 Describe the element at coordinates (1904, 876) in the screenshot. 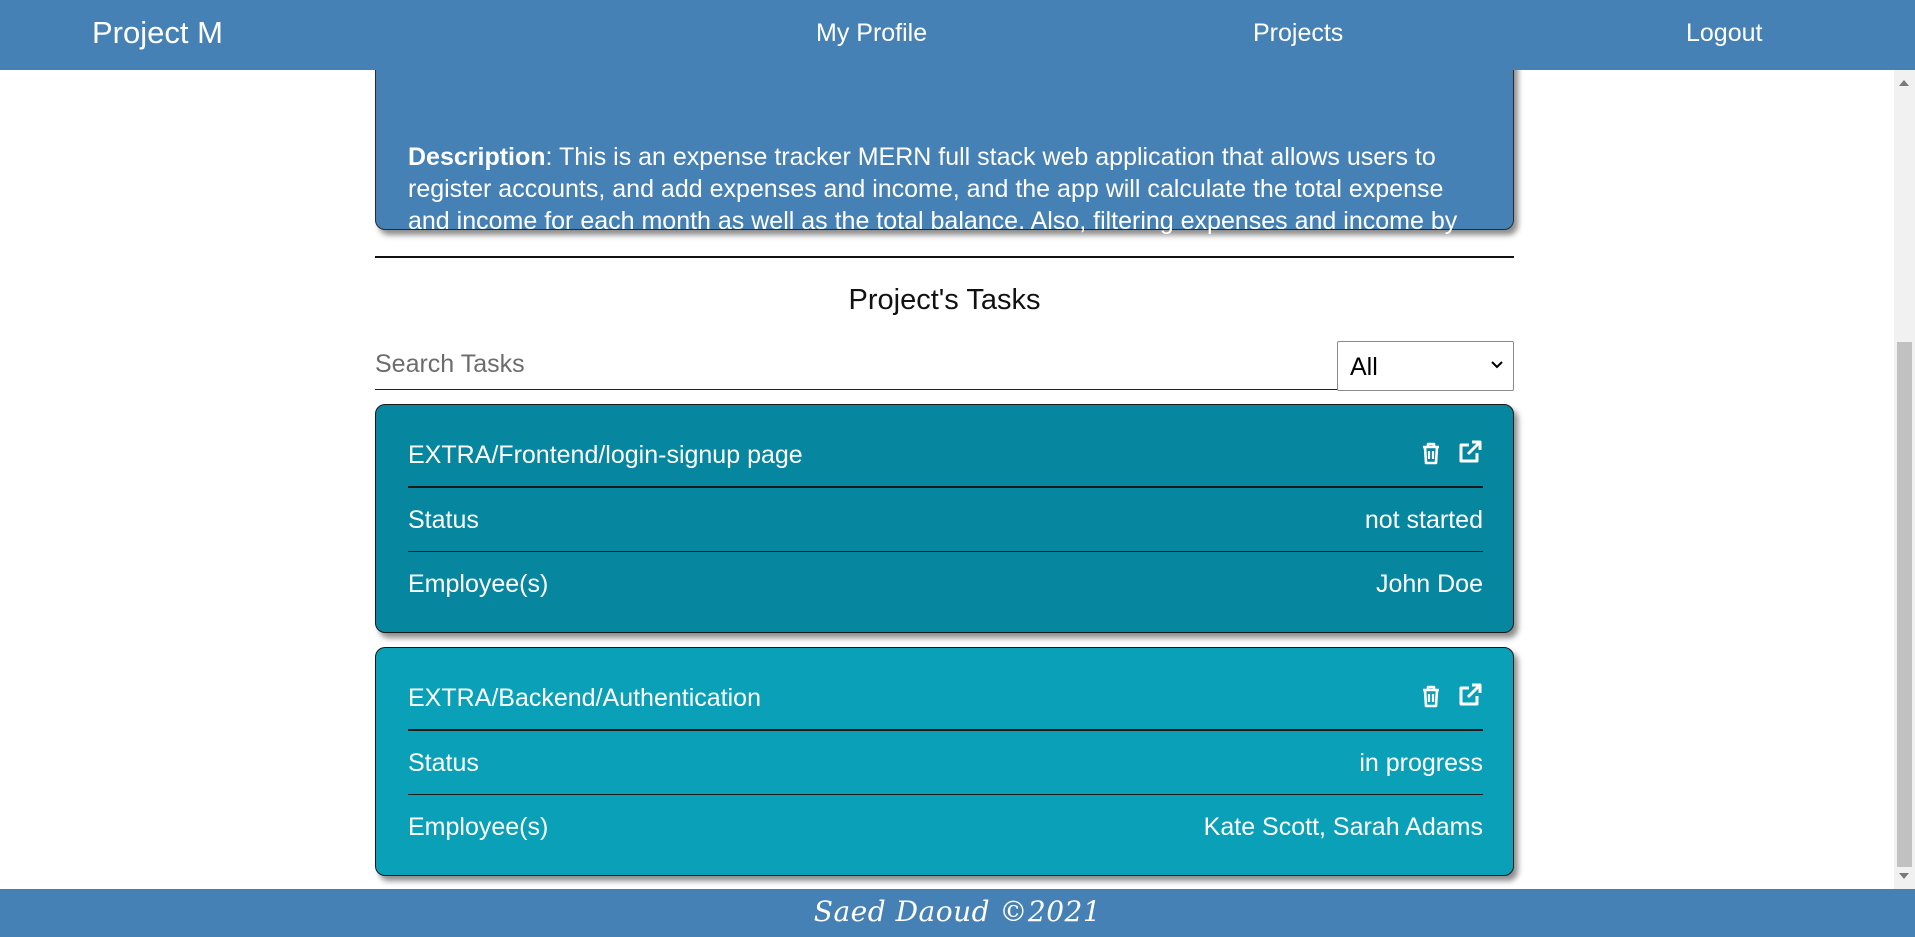

I see `scroll-down-arrow-icon` at that location.